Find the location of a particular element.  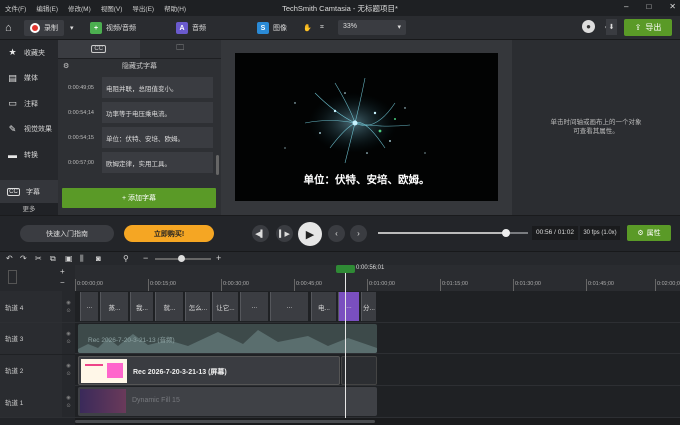

gear-icon: ⚙ is located at coordinates (66, 66).